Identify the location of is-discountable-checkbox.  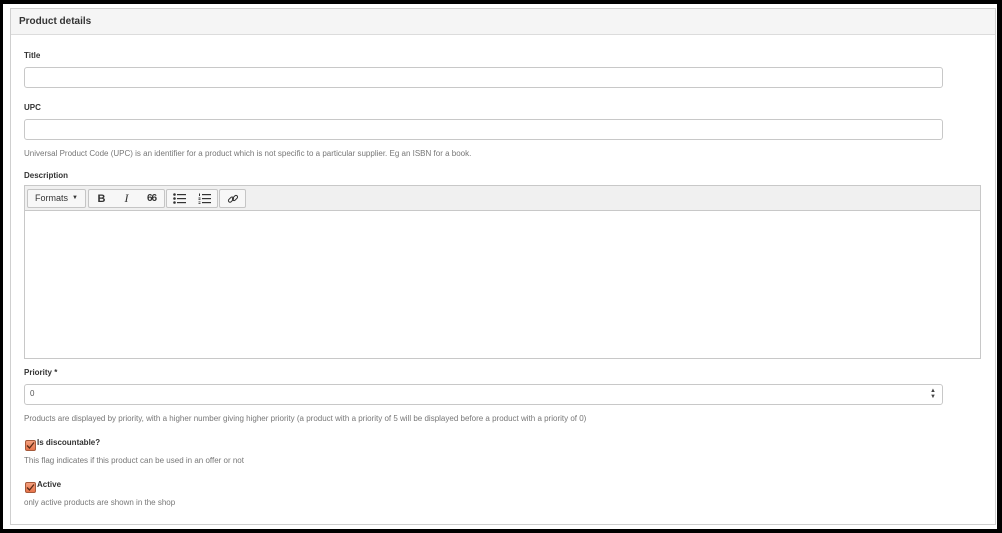
(30, 445).